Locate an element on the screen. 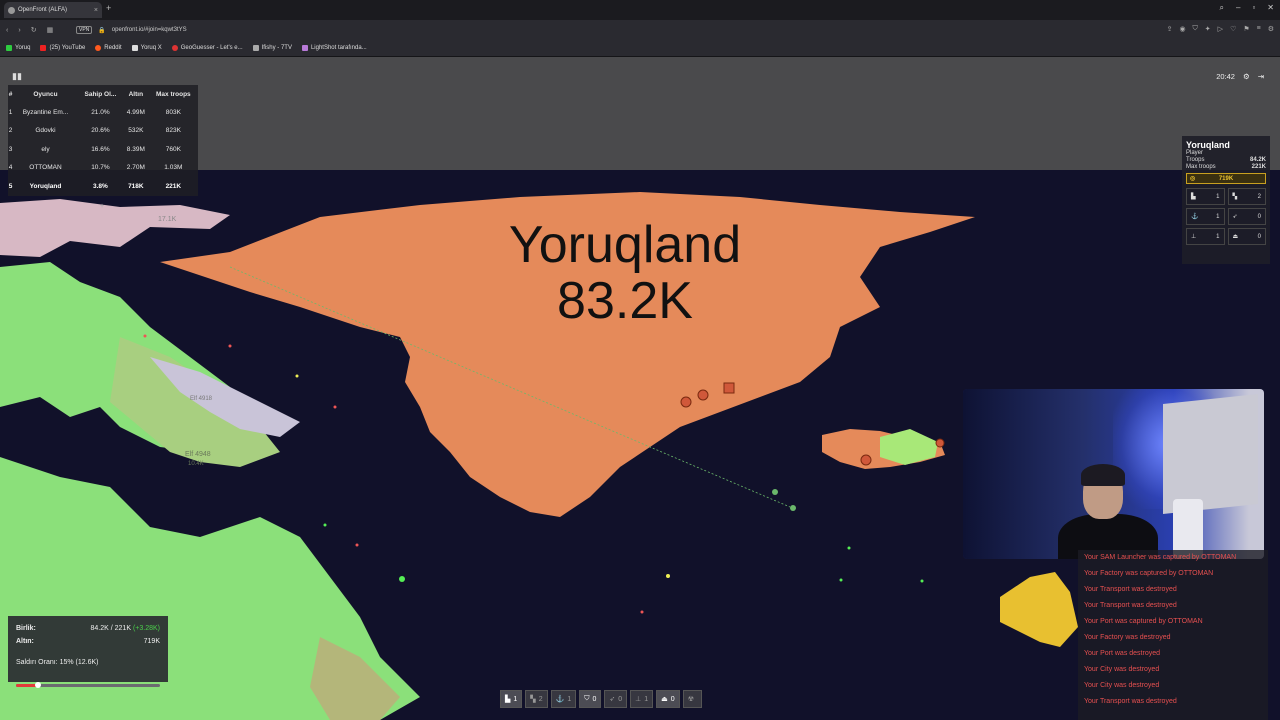 This screenshot has width=1280, height=720. col-player: Oyuncu is located at coordinates (45, 94).